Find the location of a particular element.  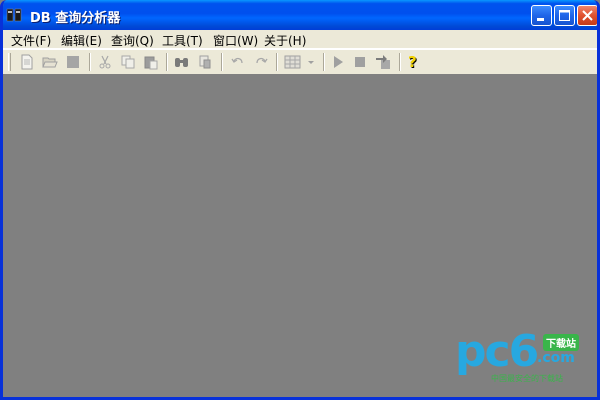

copy-button is located at coordinates (128, 62).